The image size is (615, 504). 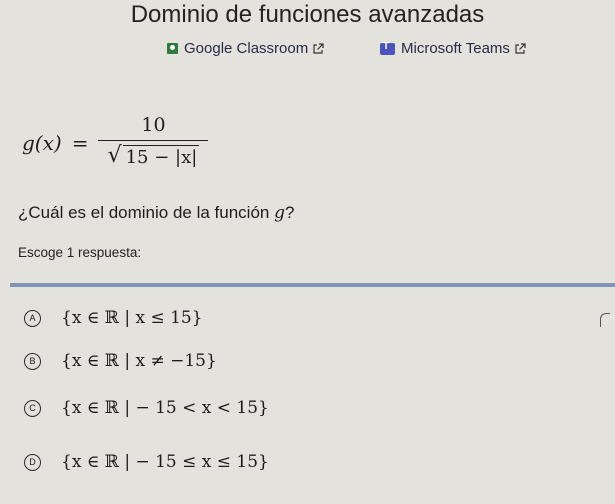 I want to click on function-formula: g(x) = 10 √ 15 − |x|, so click(x=115, y=143).